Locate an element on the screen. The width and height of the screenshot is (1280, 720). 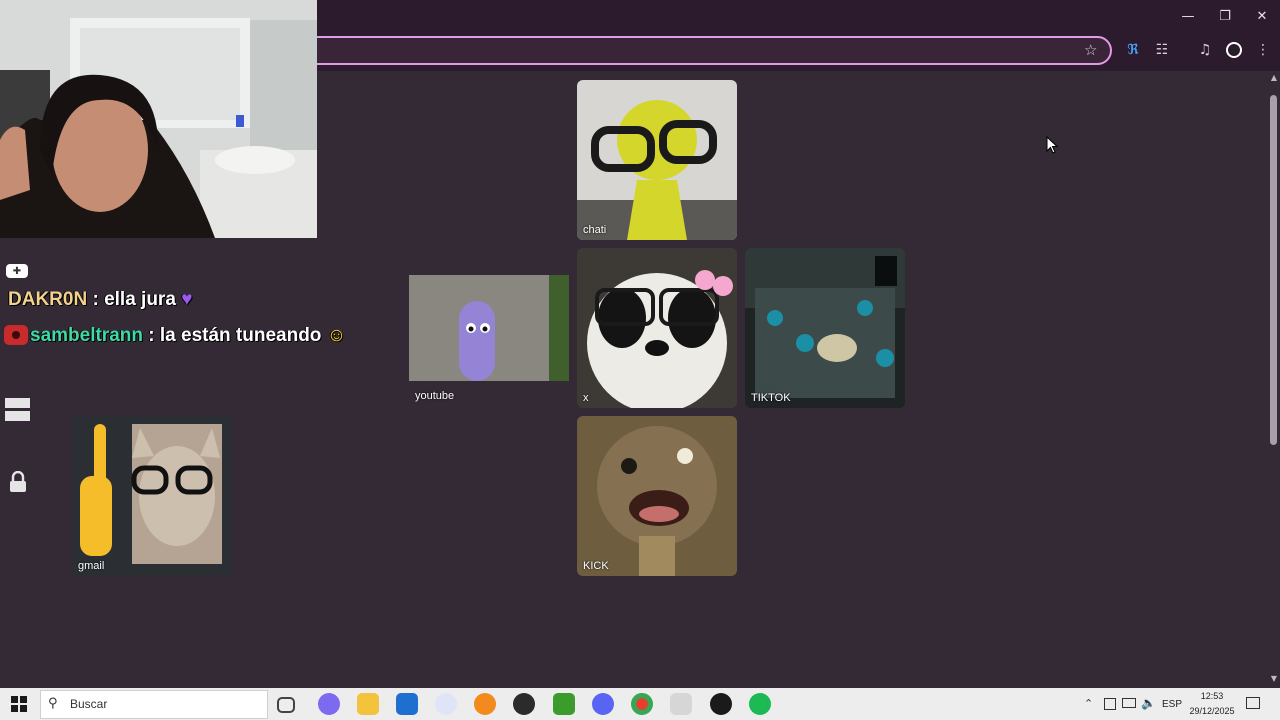
purple-heart-icon: ♥ is located at coordinates (187, 299).